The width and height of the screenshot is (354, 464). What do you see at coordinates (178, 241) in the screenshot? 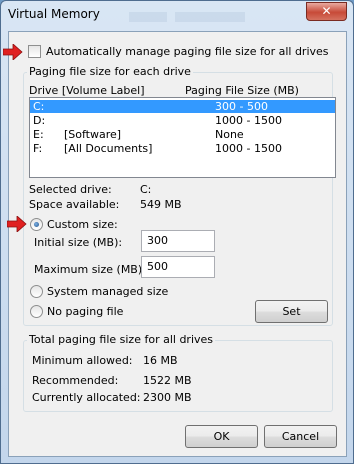
I see `initial-size-input: 300` at bounding box center [178, 241].